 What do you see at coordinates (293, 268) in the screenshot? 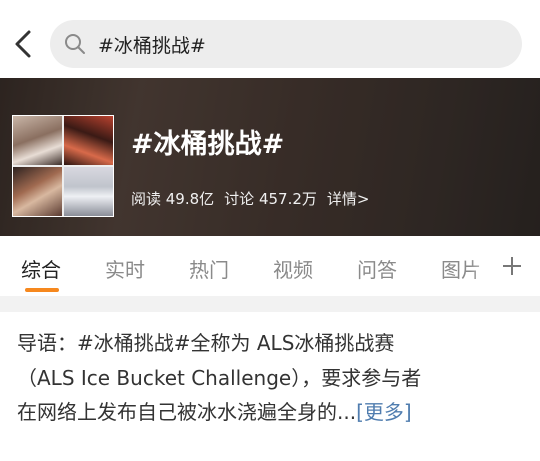
I see `tab-video: 视频` at bounding box center [293, 268].